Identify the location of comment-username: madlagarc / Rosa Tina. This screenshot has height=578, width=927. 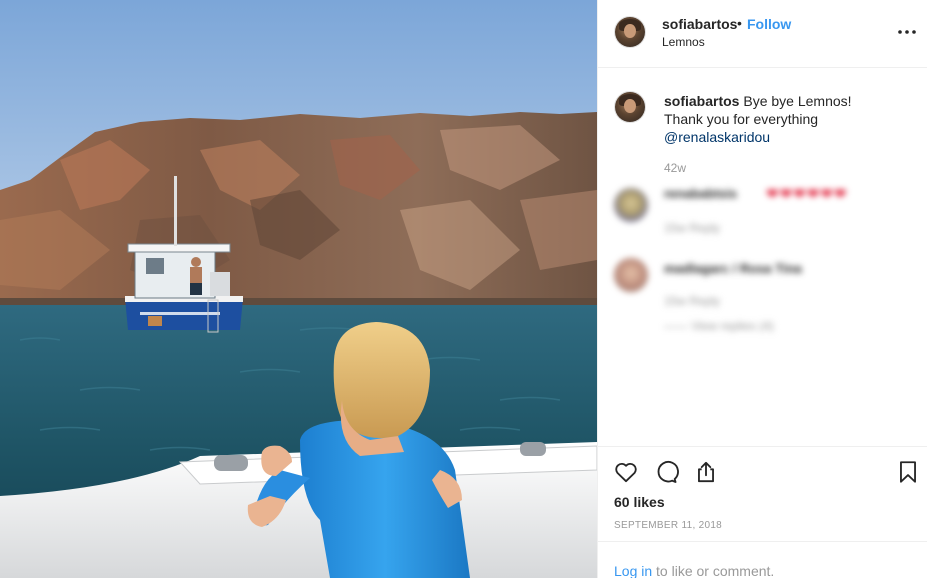
(733, 268).